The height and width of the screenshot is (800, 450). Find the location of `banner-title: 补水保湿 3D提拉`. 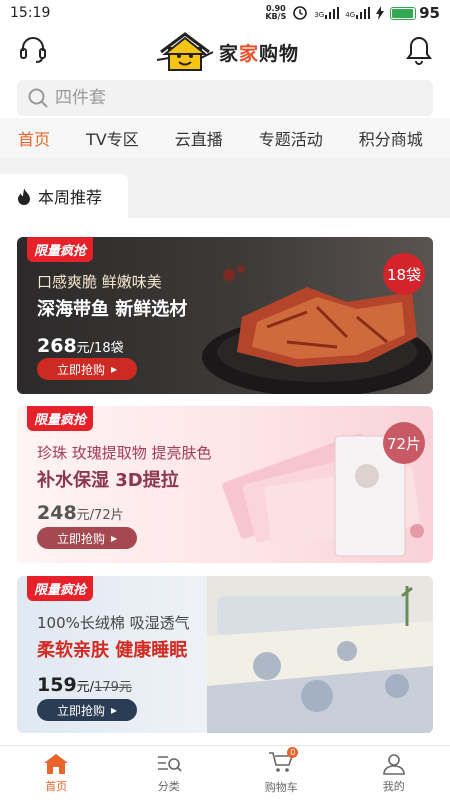

banner-title: 补水保湿 3D提拉 is located at coordinates (108, 480).